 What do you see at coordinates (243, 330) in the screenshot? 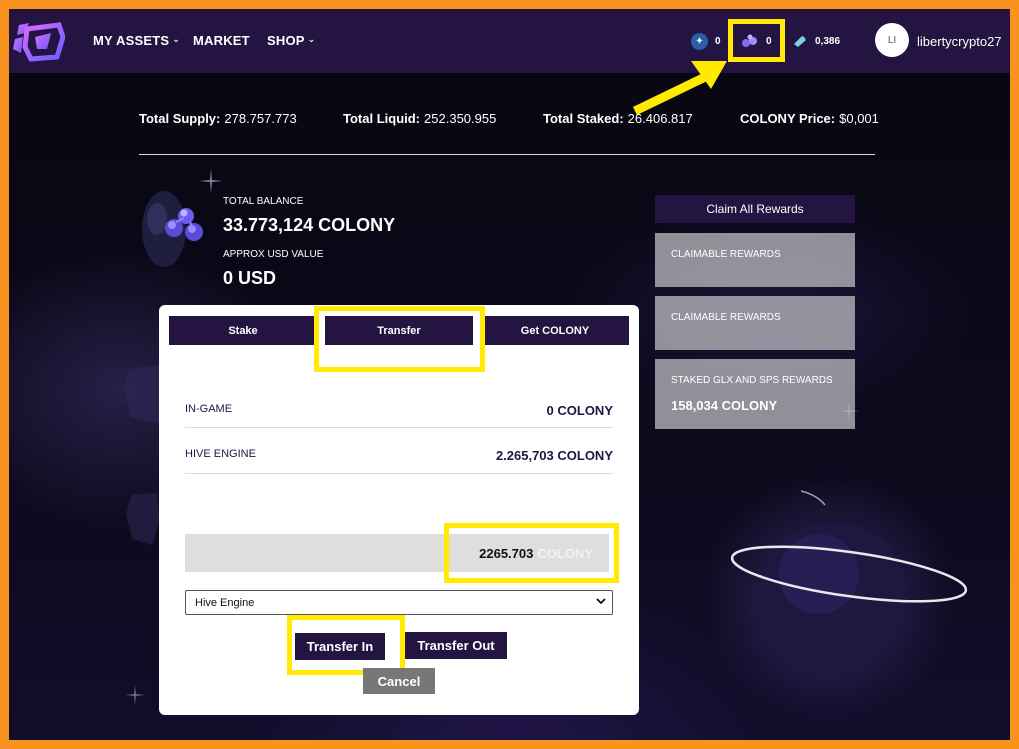
I see `tab-stake: Stake` at bounding box center [243, 330].